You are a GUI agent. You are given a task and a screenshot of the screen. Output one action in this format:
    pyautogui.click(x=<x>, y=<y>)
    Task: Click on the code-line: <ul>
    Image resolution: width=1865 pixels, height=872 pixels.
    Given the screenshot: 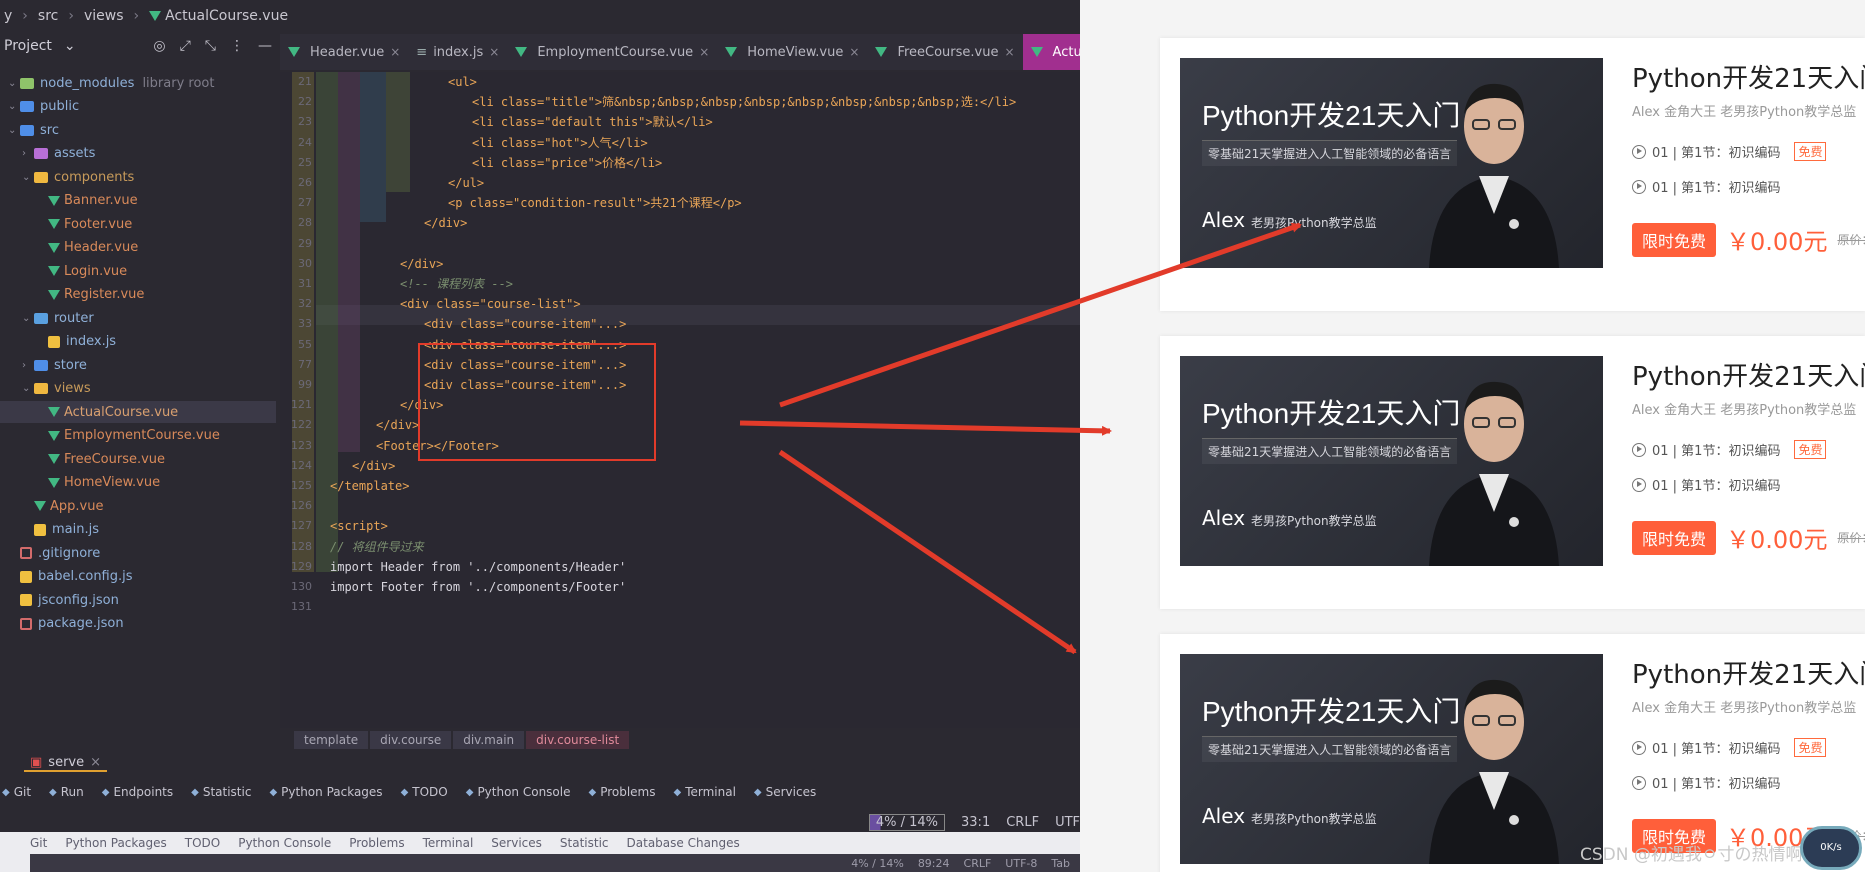 What is the action you would take?
    pyautogui.click(x=462, y=82)
    